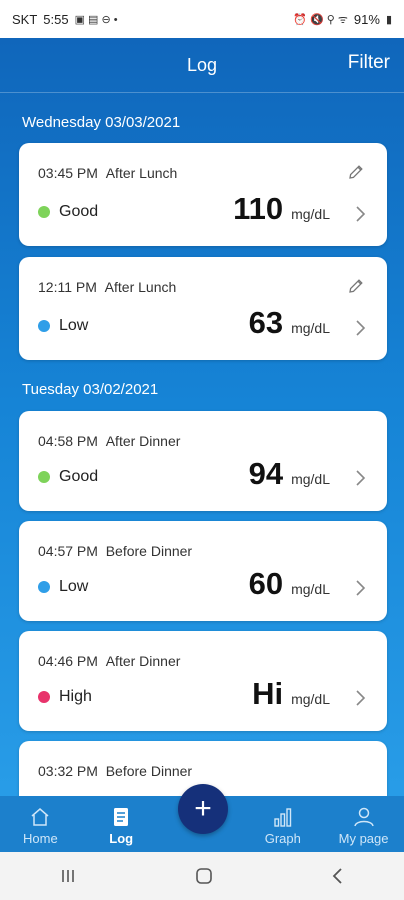  What do you see at coordinates (281, 208) in the screenshot?
I see `glucose-reading: 110 mg/dL` at bounding box center [281, 208].